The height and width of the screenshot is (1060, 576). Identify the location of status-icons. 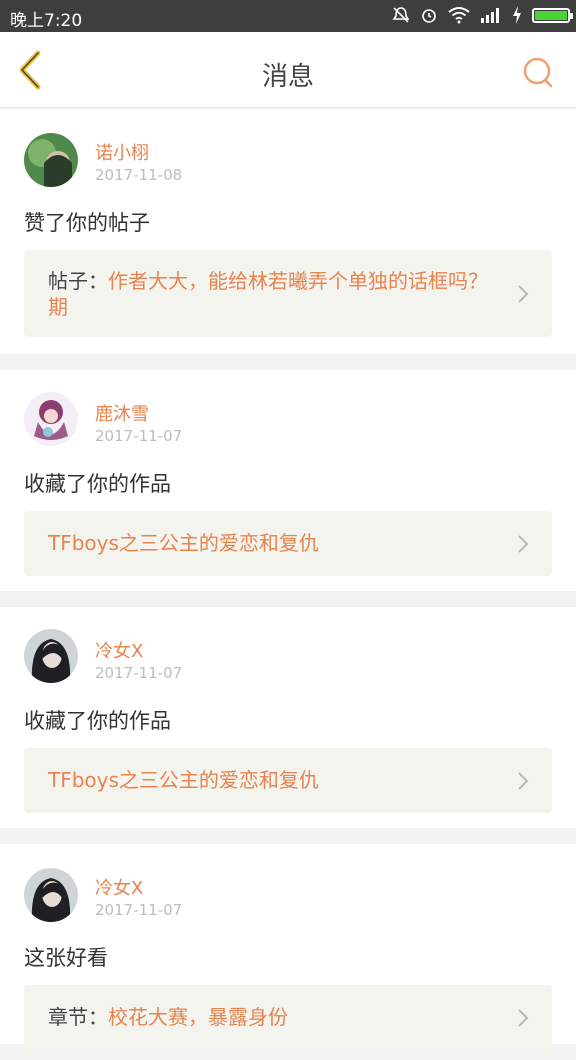
(482, 15).